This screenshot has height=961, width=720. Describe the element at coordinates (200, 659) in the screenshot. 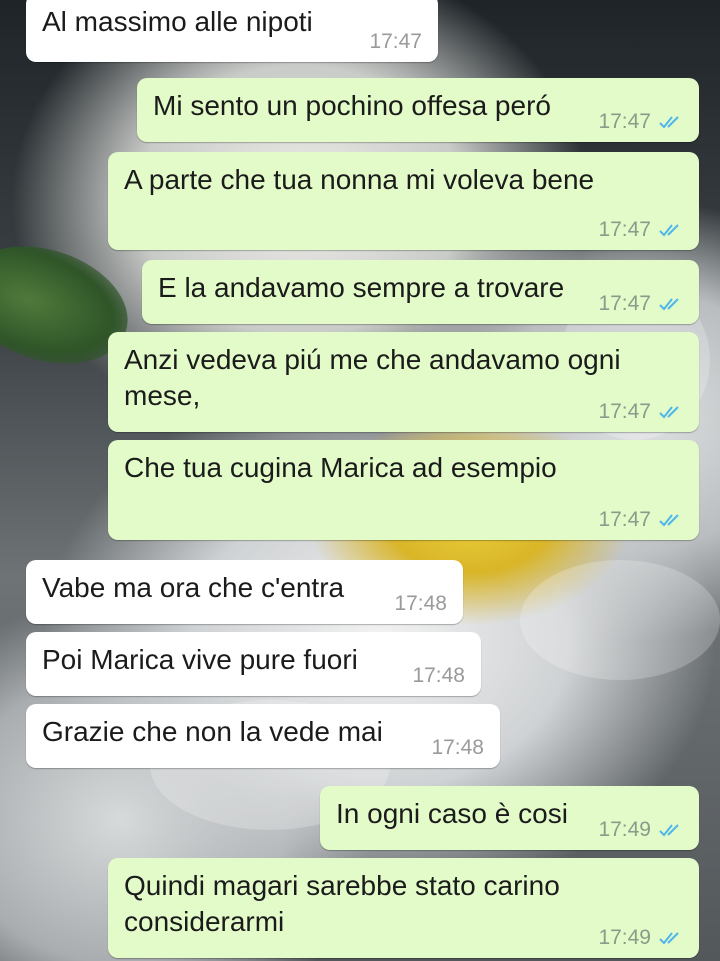

I see `message-text: Poi Marica vive pure fuori` at that location.